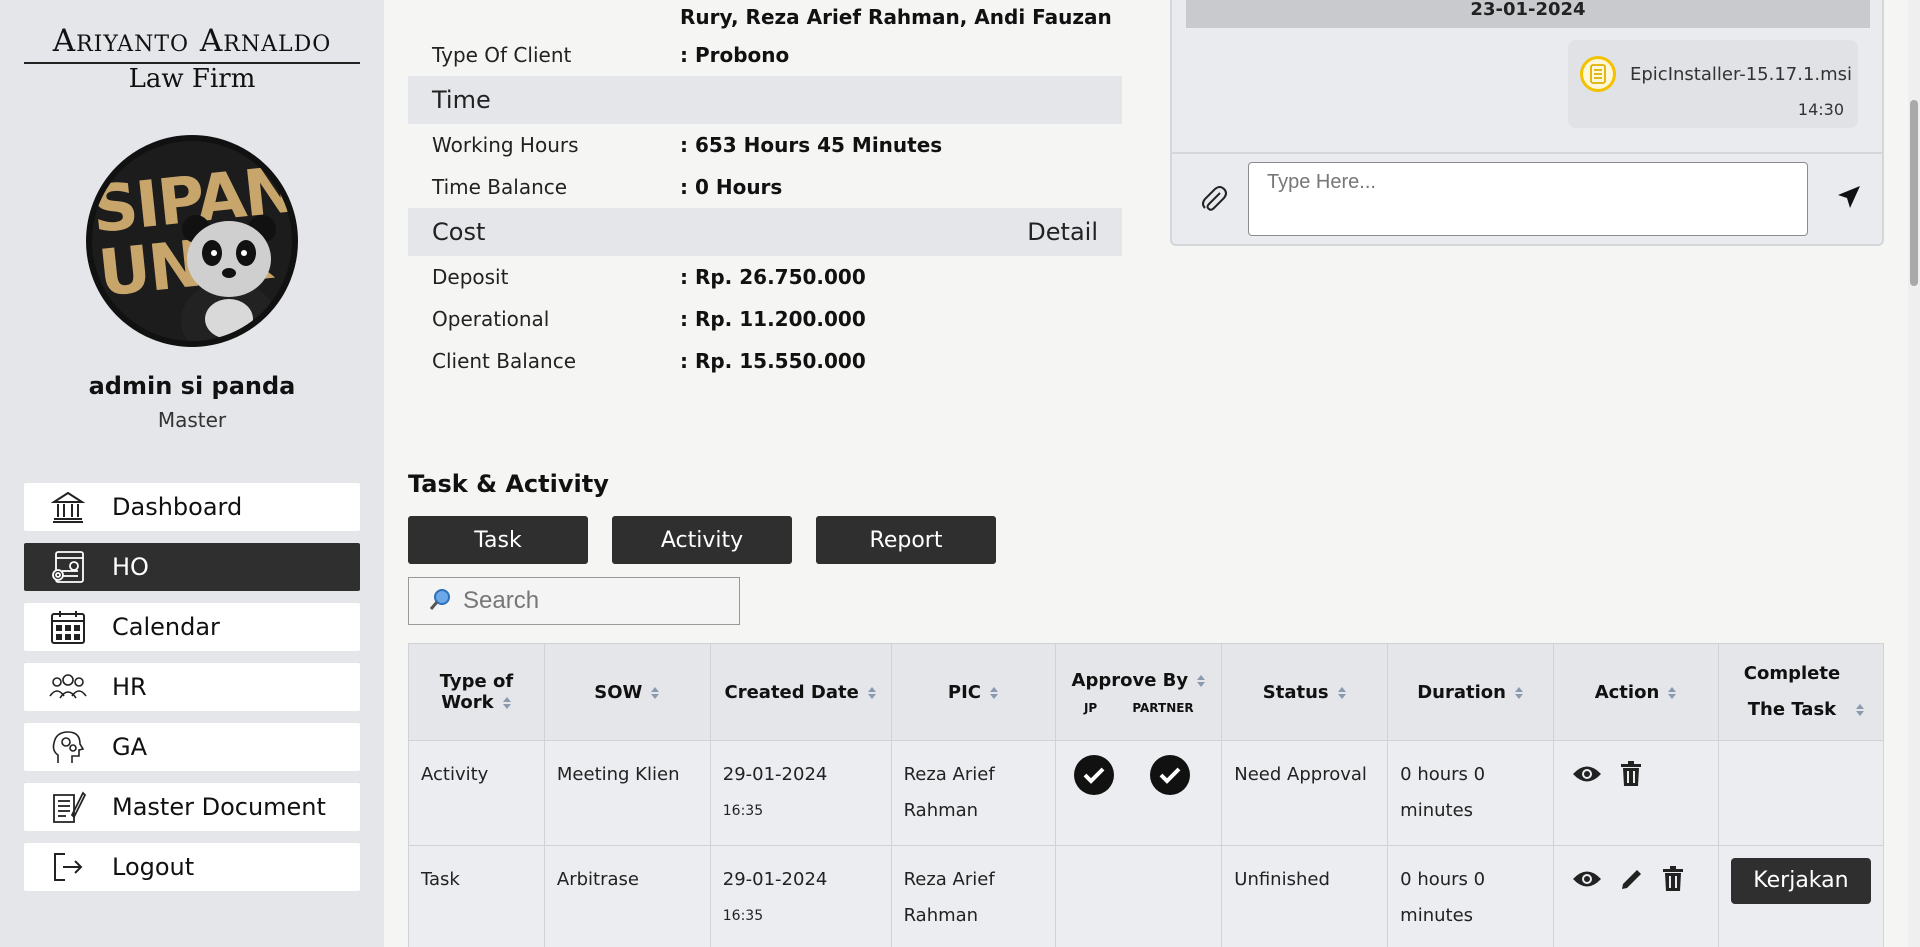 The height and width of the screenshot is (947, 1920). Describe the element at coordinates (593, 601) in the screenshot. I see `search-input` at that location.